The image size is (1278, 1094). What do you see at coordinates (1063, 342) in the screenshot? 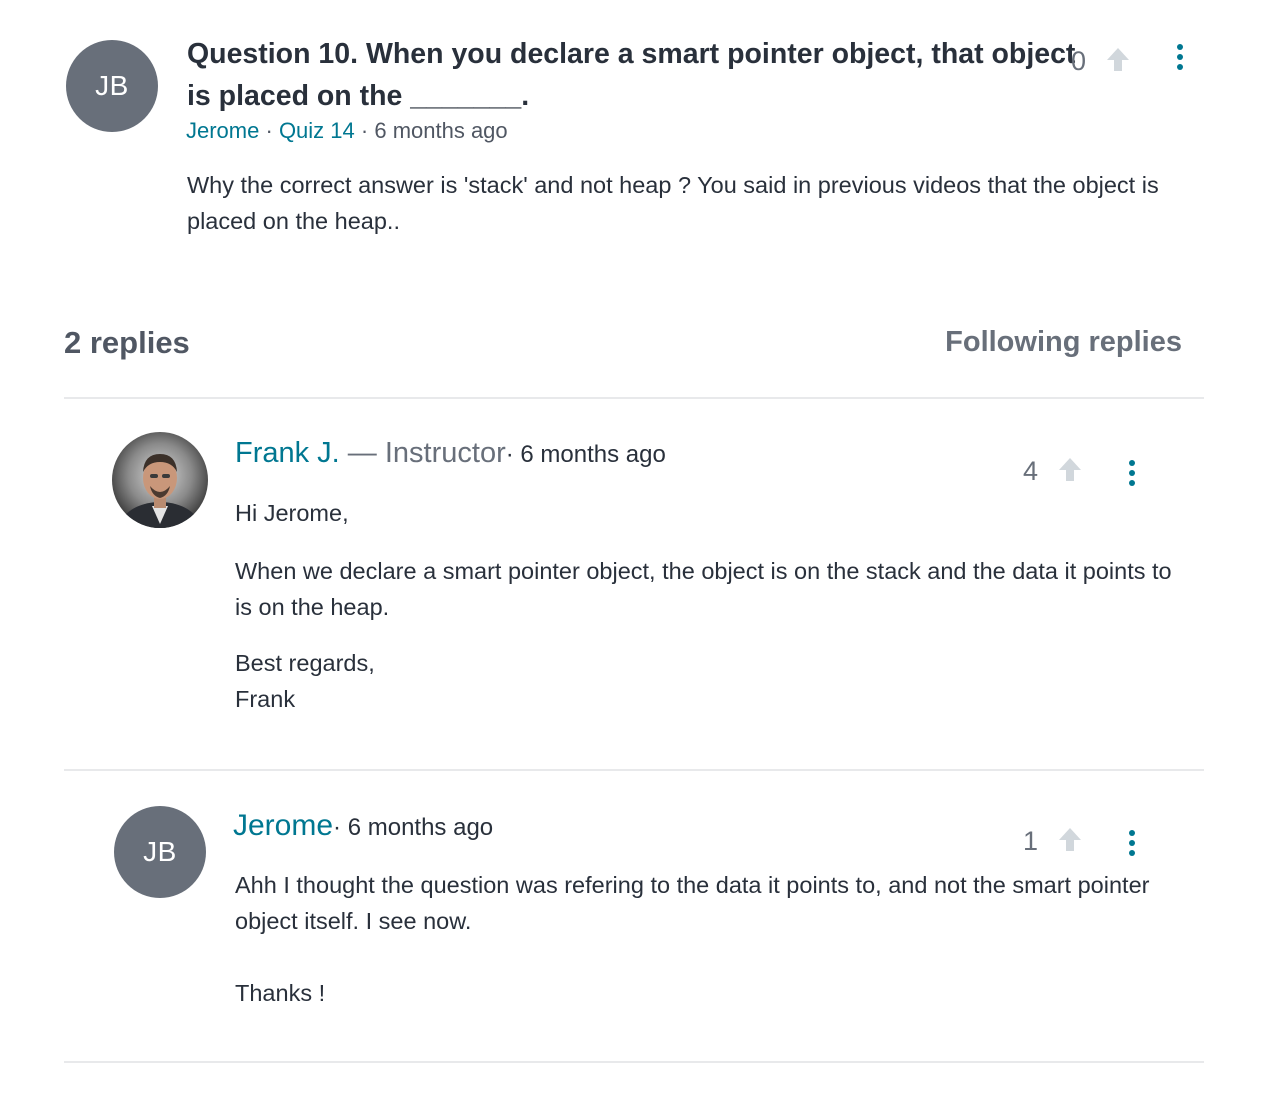
I see `following-replies-toggle: Following replies` at bounding box center [1063, 342].